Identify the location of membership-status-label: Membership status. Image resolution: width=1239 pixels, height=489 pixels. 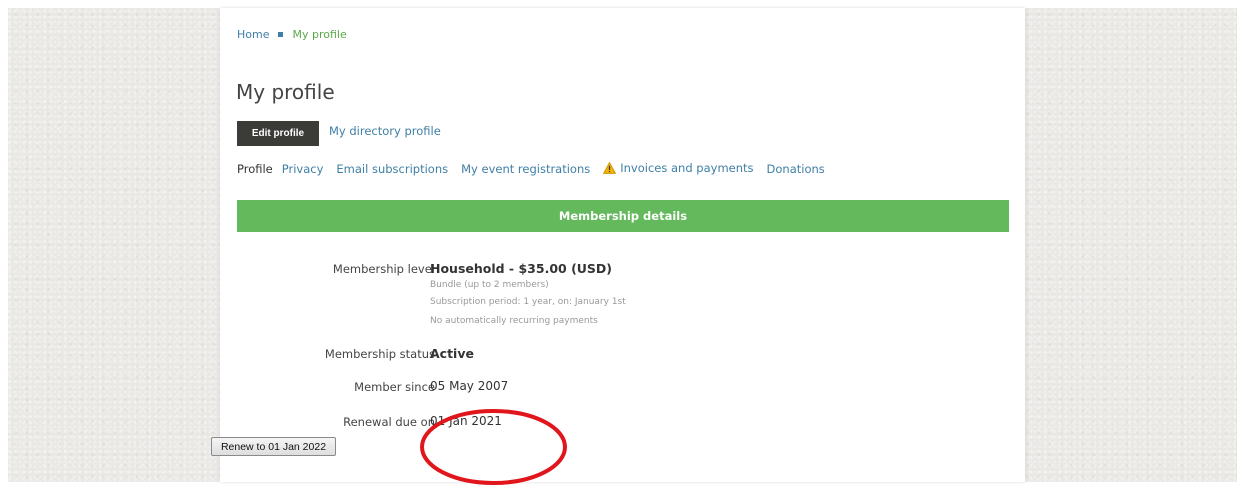
(379, 354).